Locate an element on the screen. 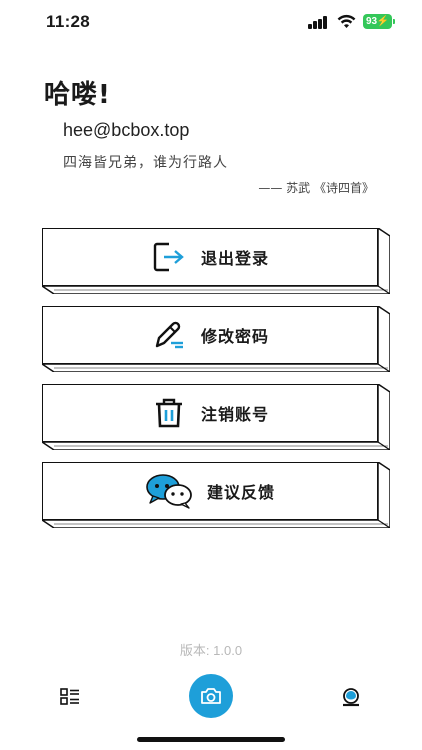  change-password-label: 修改密码 is located at coordinates (234, 336).